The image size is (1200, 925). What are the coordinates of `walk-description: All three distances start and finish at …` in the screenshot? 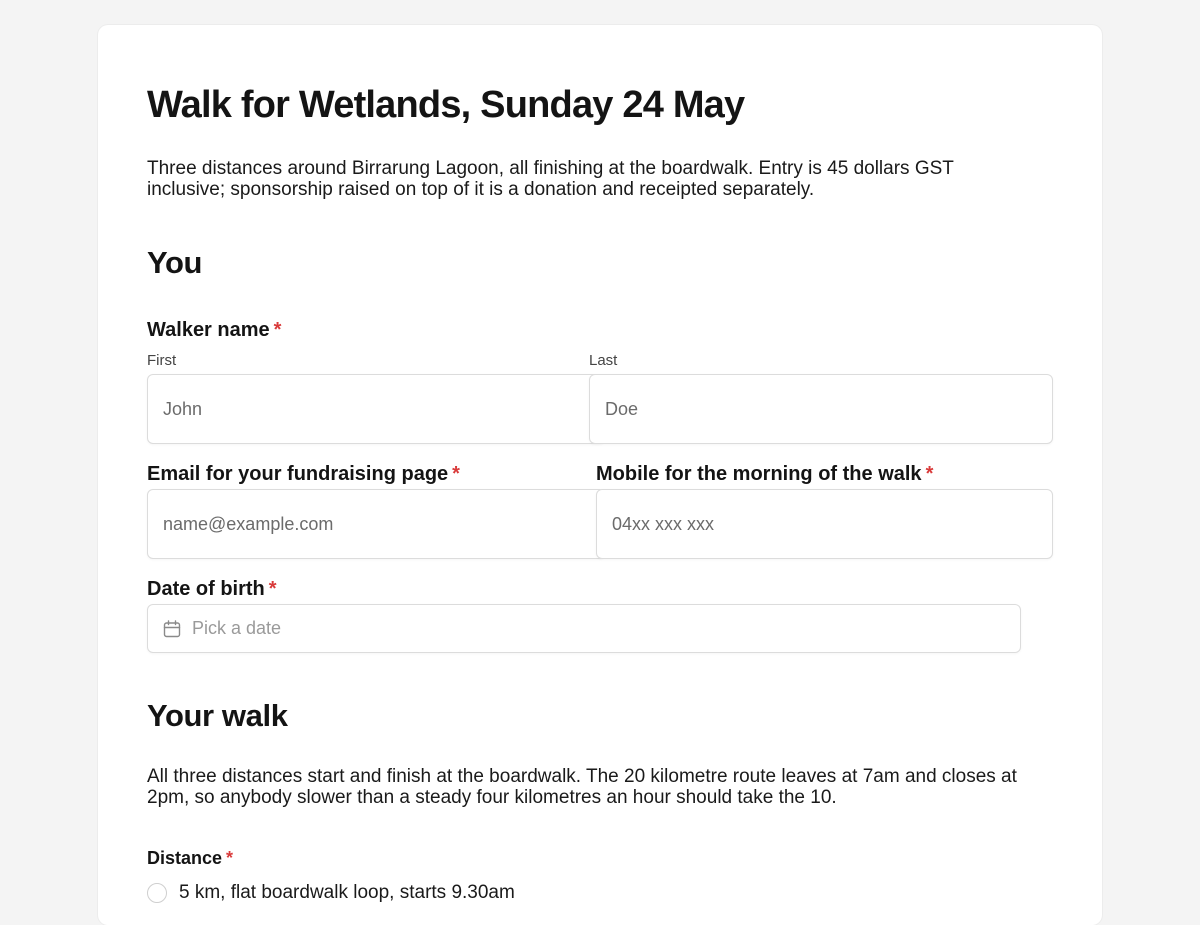 It's located at (582, 787).